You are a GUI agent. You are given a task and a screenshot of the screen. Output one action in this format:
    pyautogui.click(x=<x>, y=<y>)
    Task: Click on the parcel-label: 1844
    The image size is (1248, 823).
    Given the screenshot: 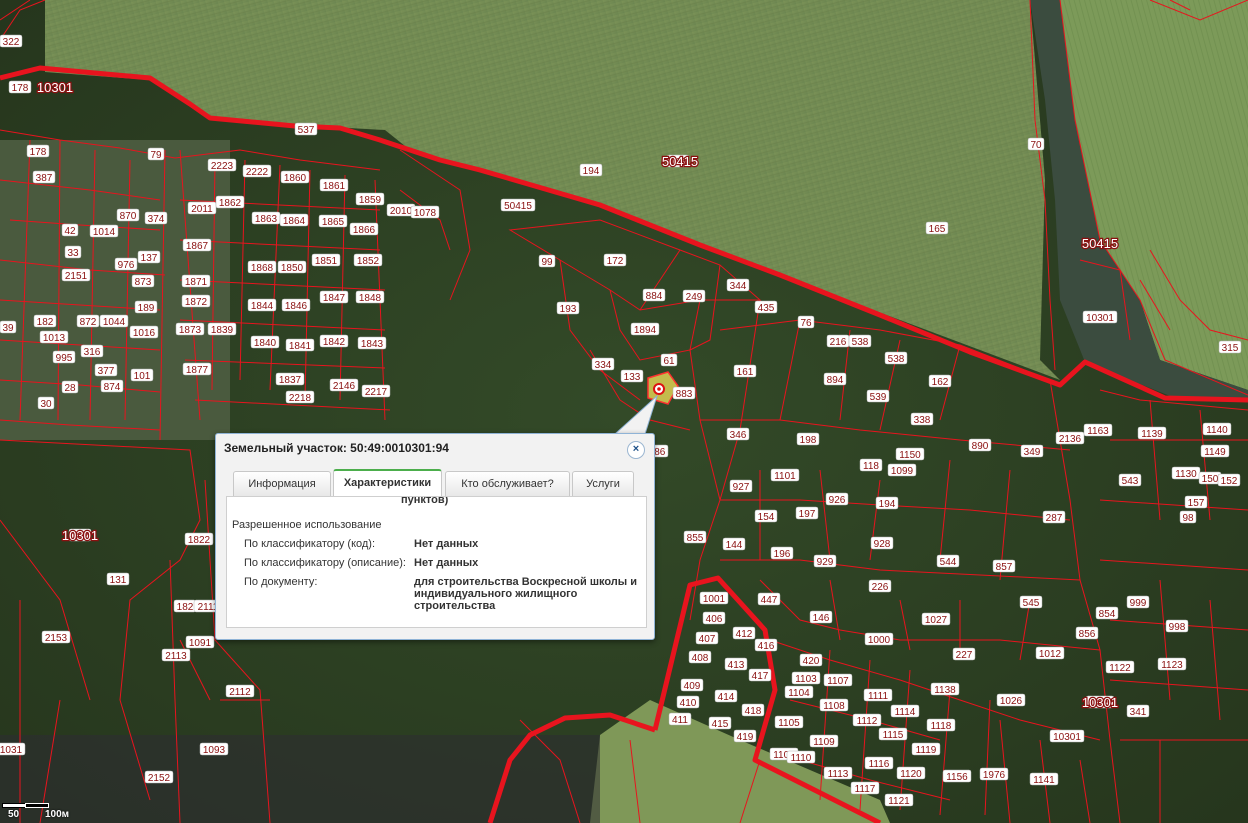 What is the action you would take?
    pyautogui.click(x=262, y=306)
    